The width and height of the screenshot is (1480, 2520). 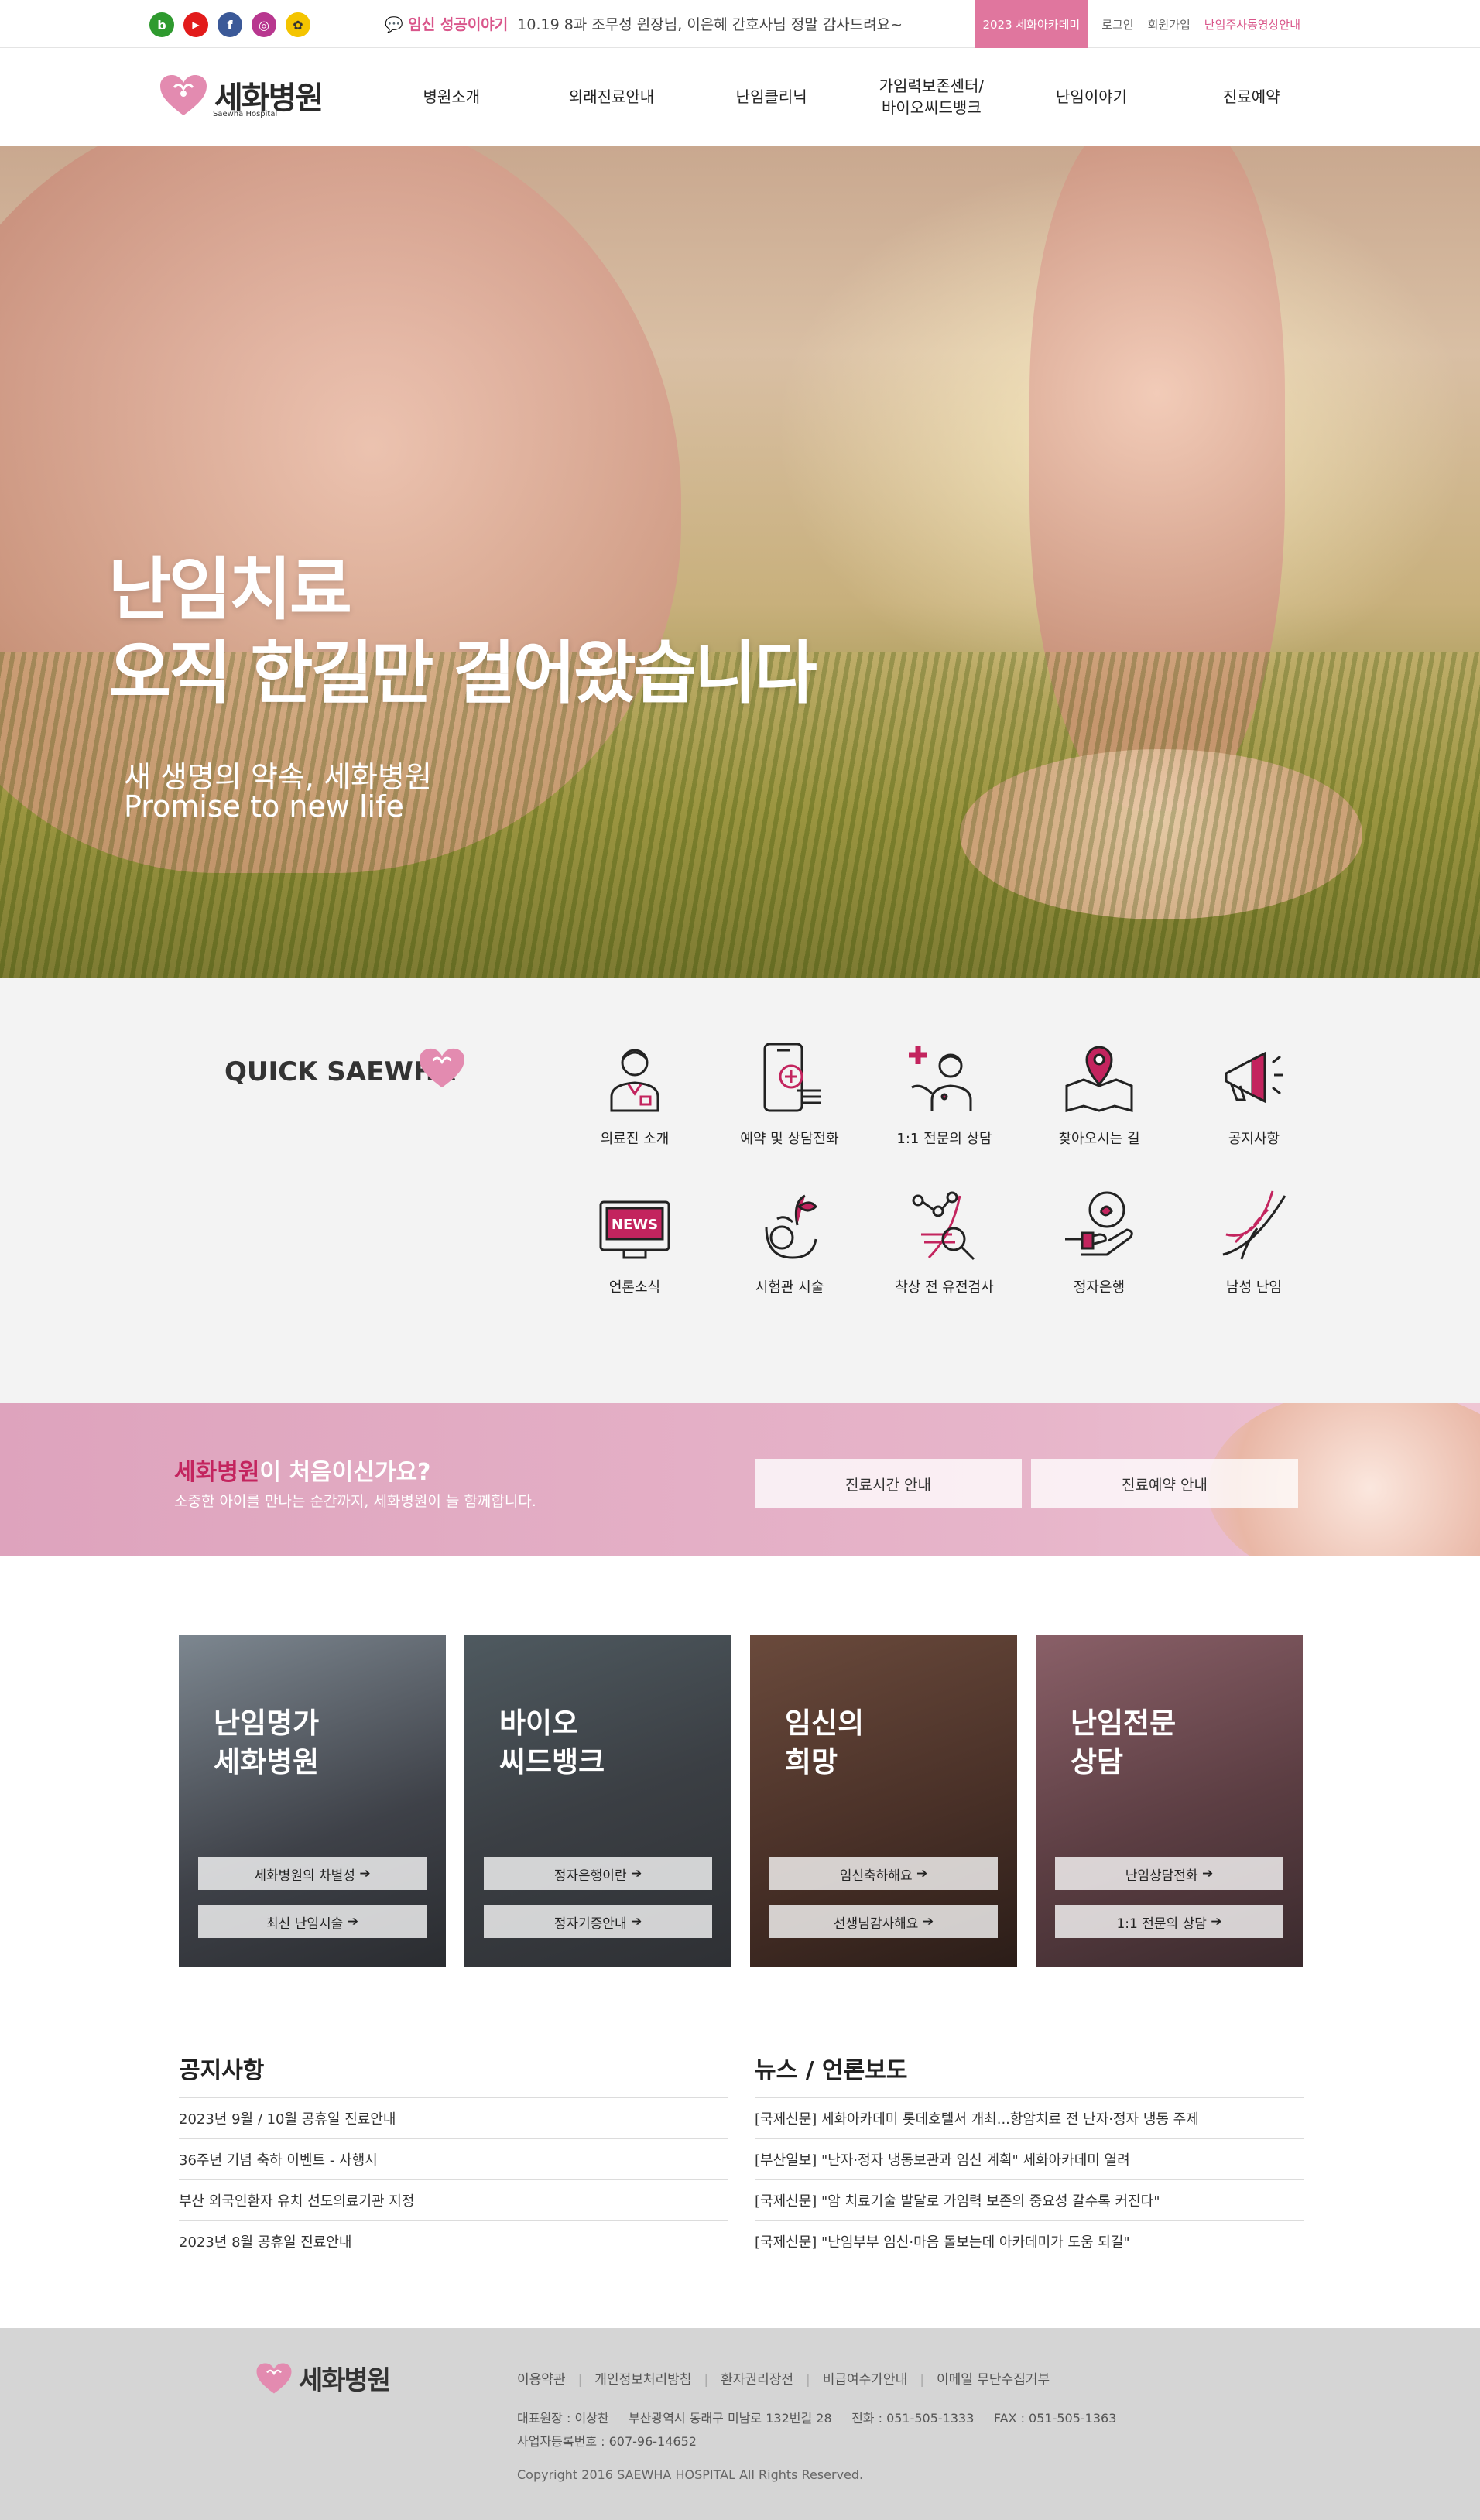 I want to click on notice-item: 2023년 8월 공휴일 진료안내, so click(x=453, y=2240).